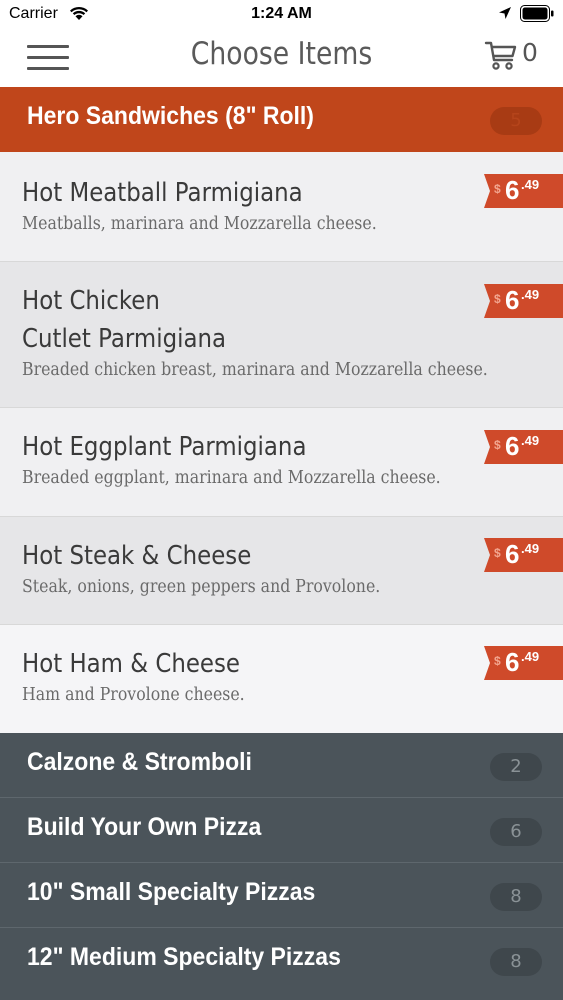 This screenshot has width=563, height=1000. Describe the element at coordinates (91, 301) in the screenshot. I see `item-name: Hot Chicken` at that location.